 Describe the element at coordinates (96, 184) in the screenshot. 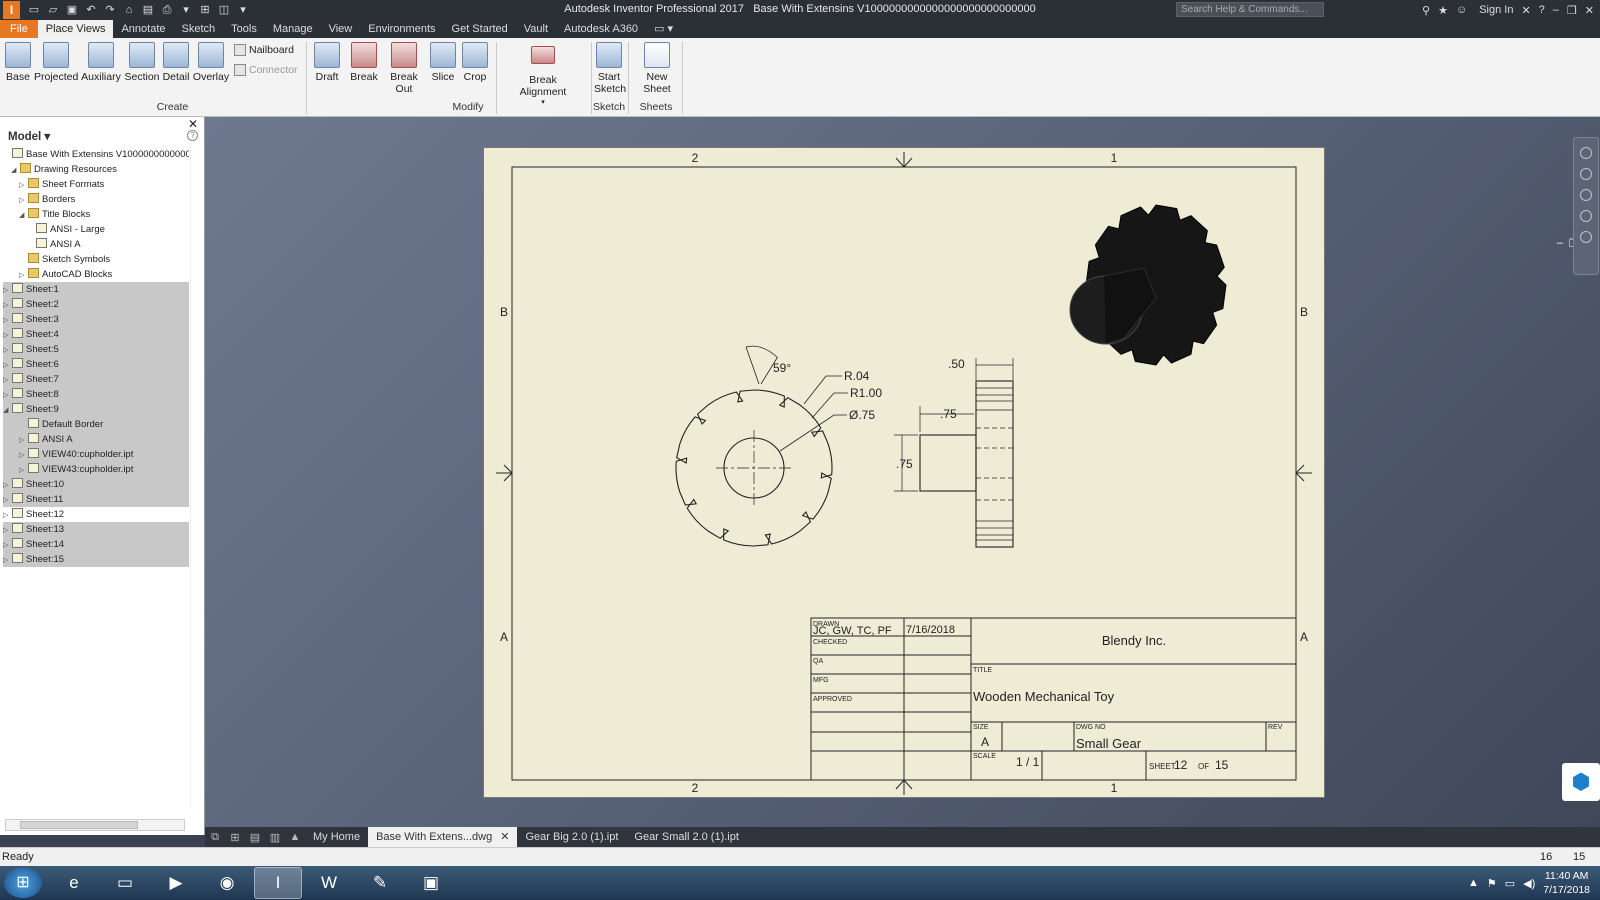

I see `browser-node: ▷ Sheet Formats` at that location.